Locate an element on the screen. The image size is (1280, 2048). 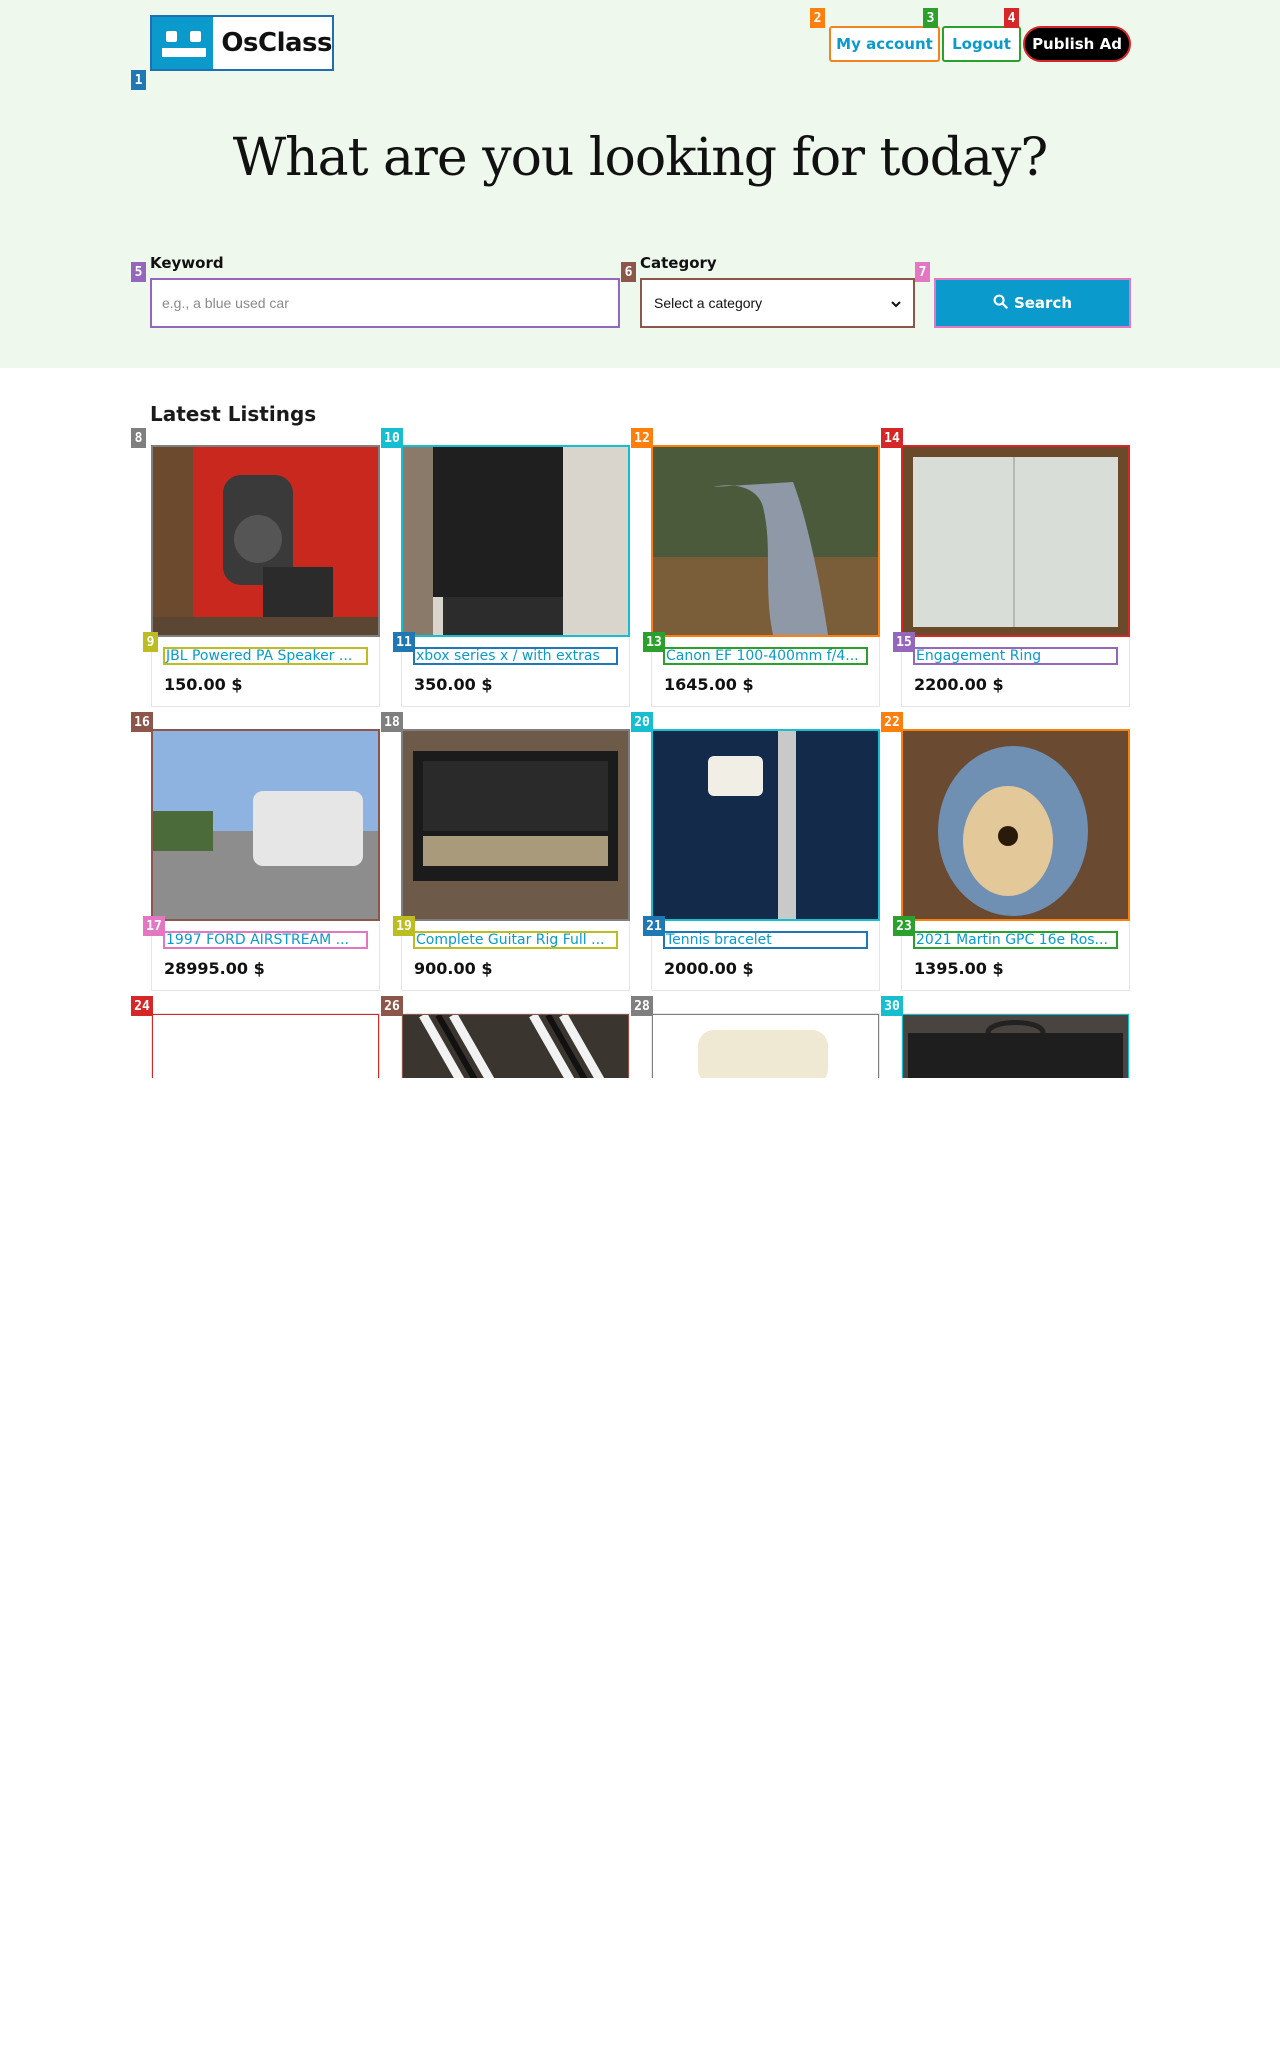
overlay-tag: 3 is located at coordinates (930, 18).